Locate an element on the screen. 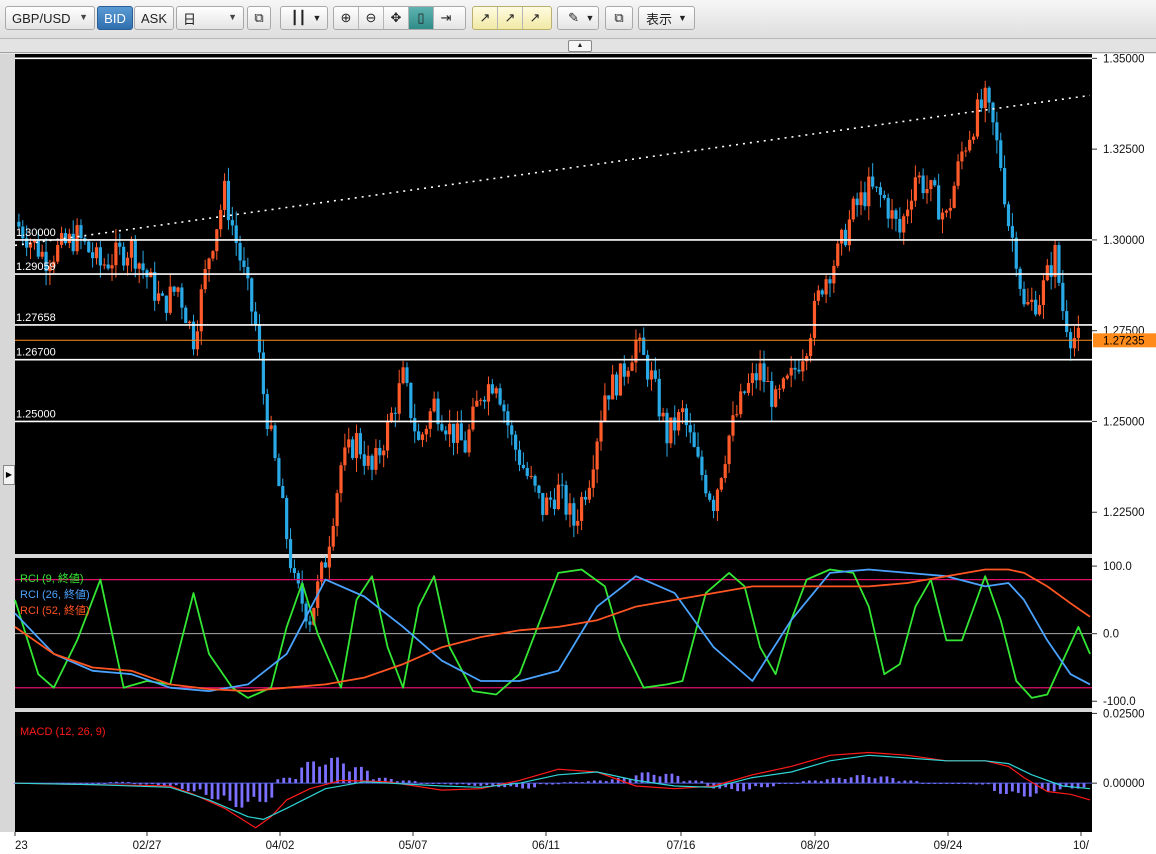 The image size is (1156, 854). zoom-out-icon: ⊖ is located at coordinates (371, 18).